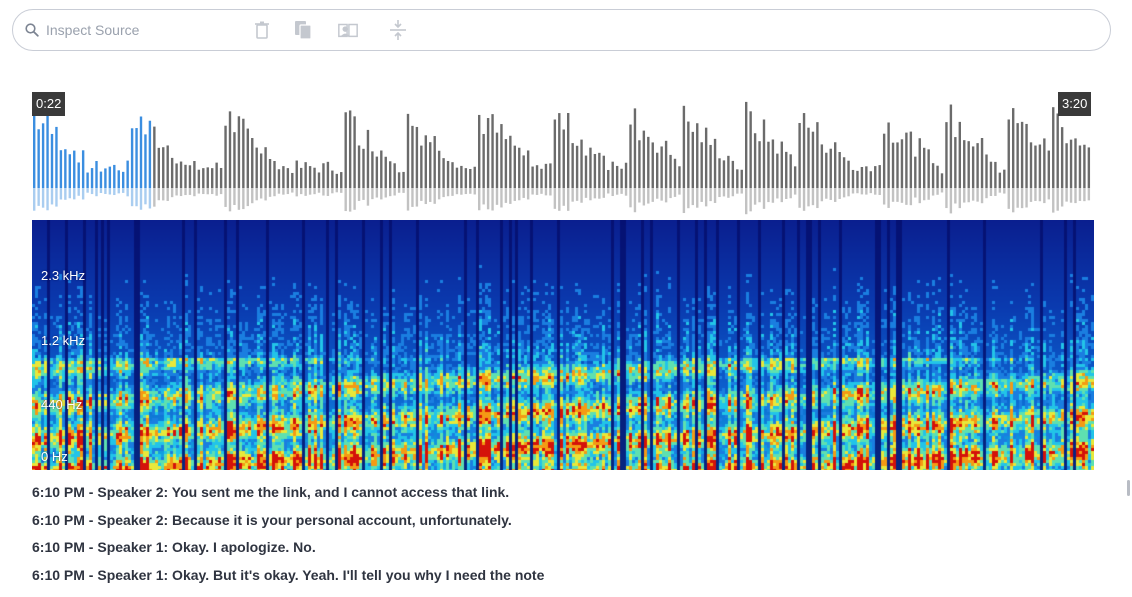 The height and width of the screenshot is (597, 1132). What do you see at coordinates (1128, 488) in the screenshot?
I see `scrollbar-thumb` at bounding box center [1128, 488].